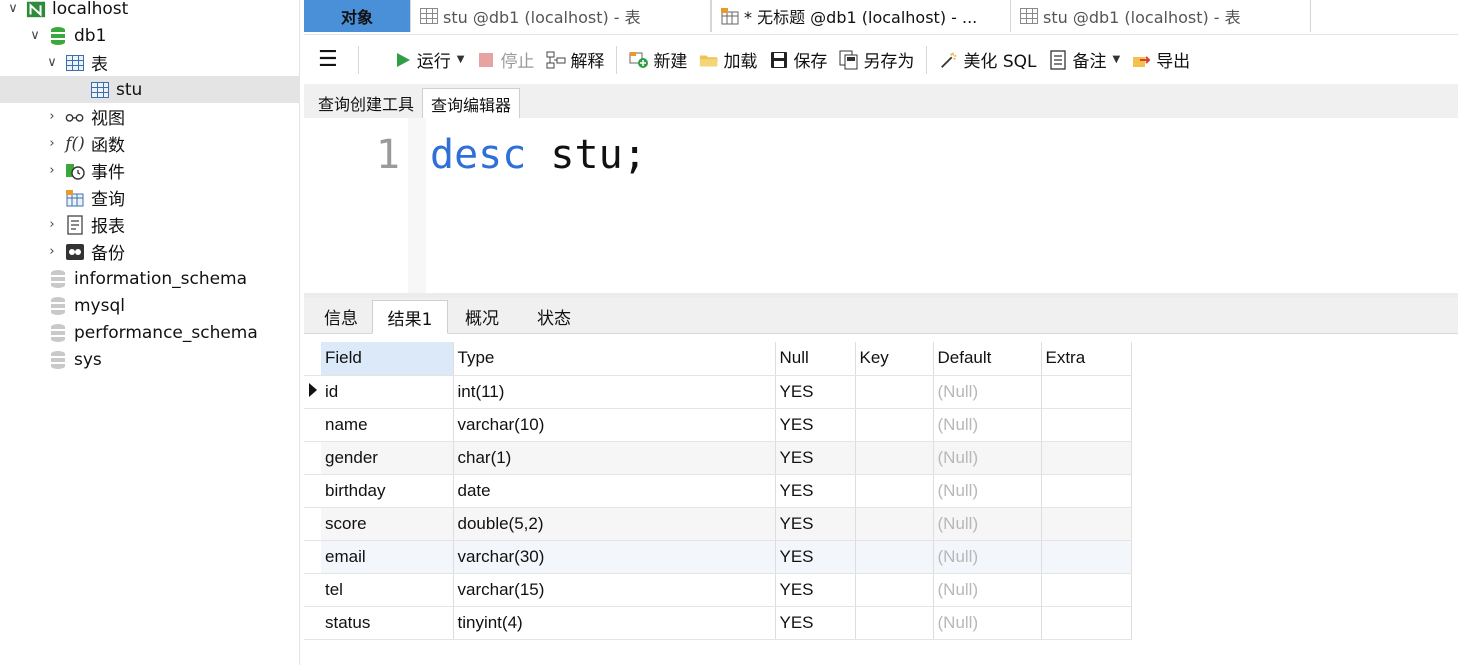 The height and width of the screenshot is (665, 1458). Describe the element at coordinates (150, 224) in the screenshot. I see `tree-item-reports: › 报表` at that location.